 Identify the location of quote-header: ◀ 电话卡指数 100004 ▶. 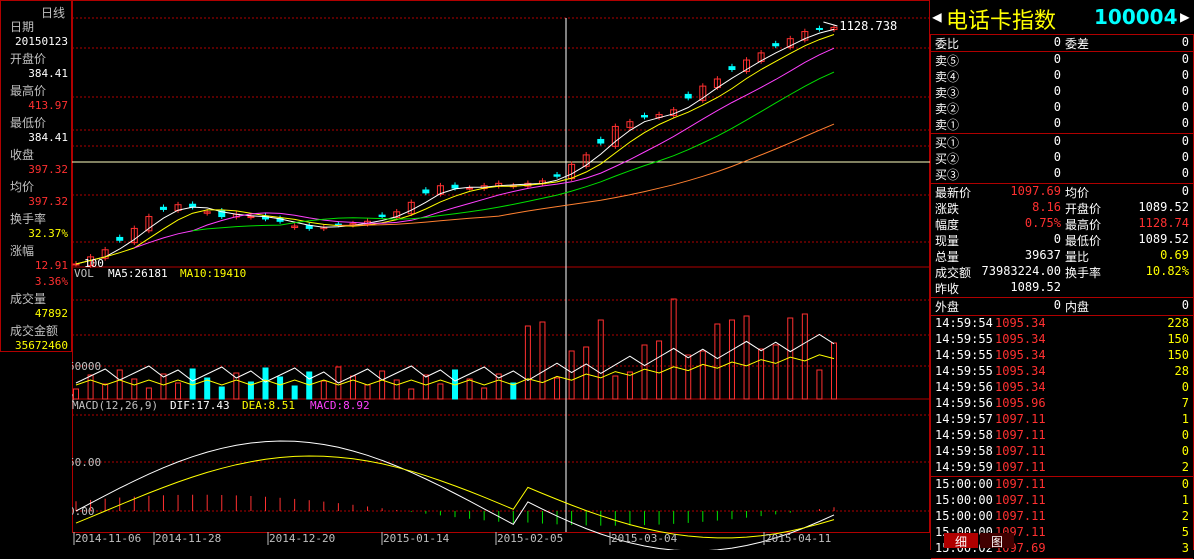
(1062, 17).